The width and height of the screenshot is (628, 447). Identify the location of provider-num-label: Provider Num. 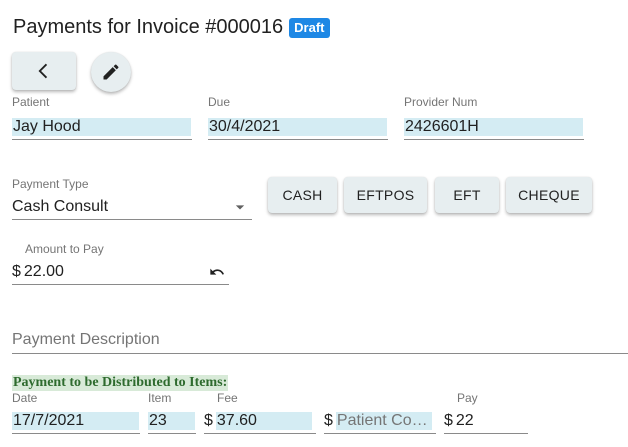
(441, 102).